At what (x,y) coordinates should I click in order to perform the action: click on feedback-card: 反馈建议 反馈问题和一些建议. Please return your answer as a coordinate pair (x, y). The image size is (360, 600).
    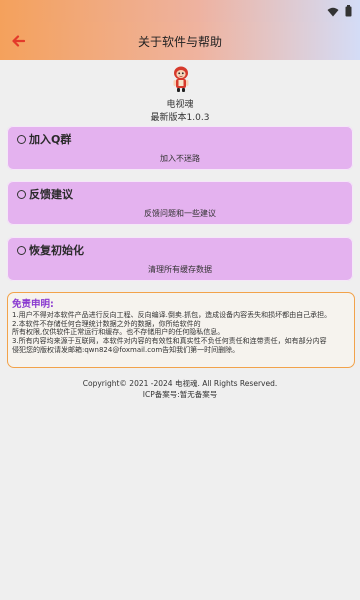
    Looking at the image, I should click on (180, 203).